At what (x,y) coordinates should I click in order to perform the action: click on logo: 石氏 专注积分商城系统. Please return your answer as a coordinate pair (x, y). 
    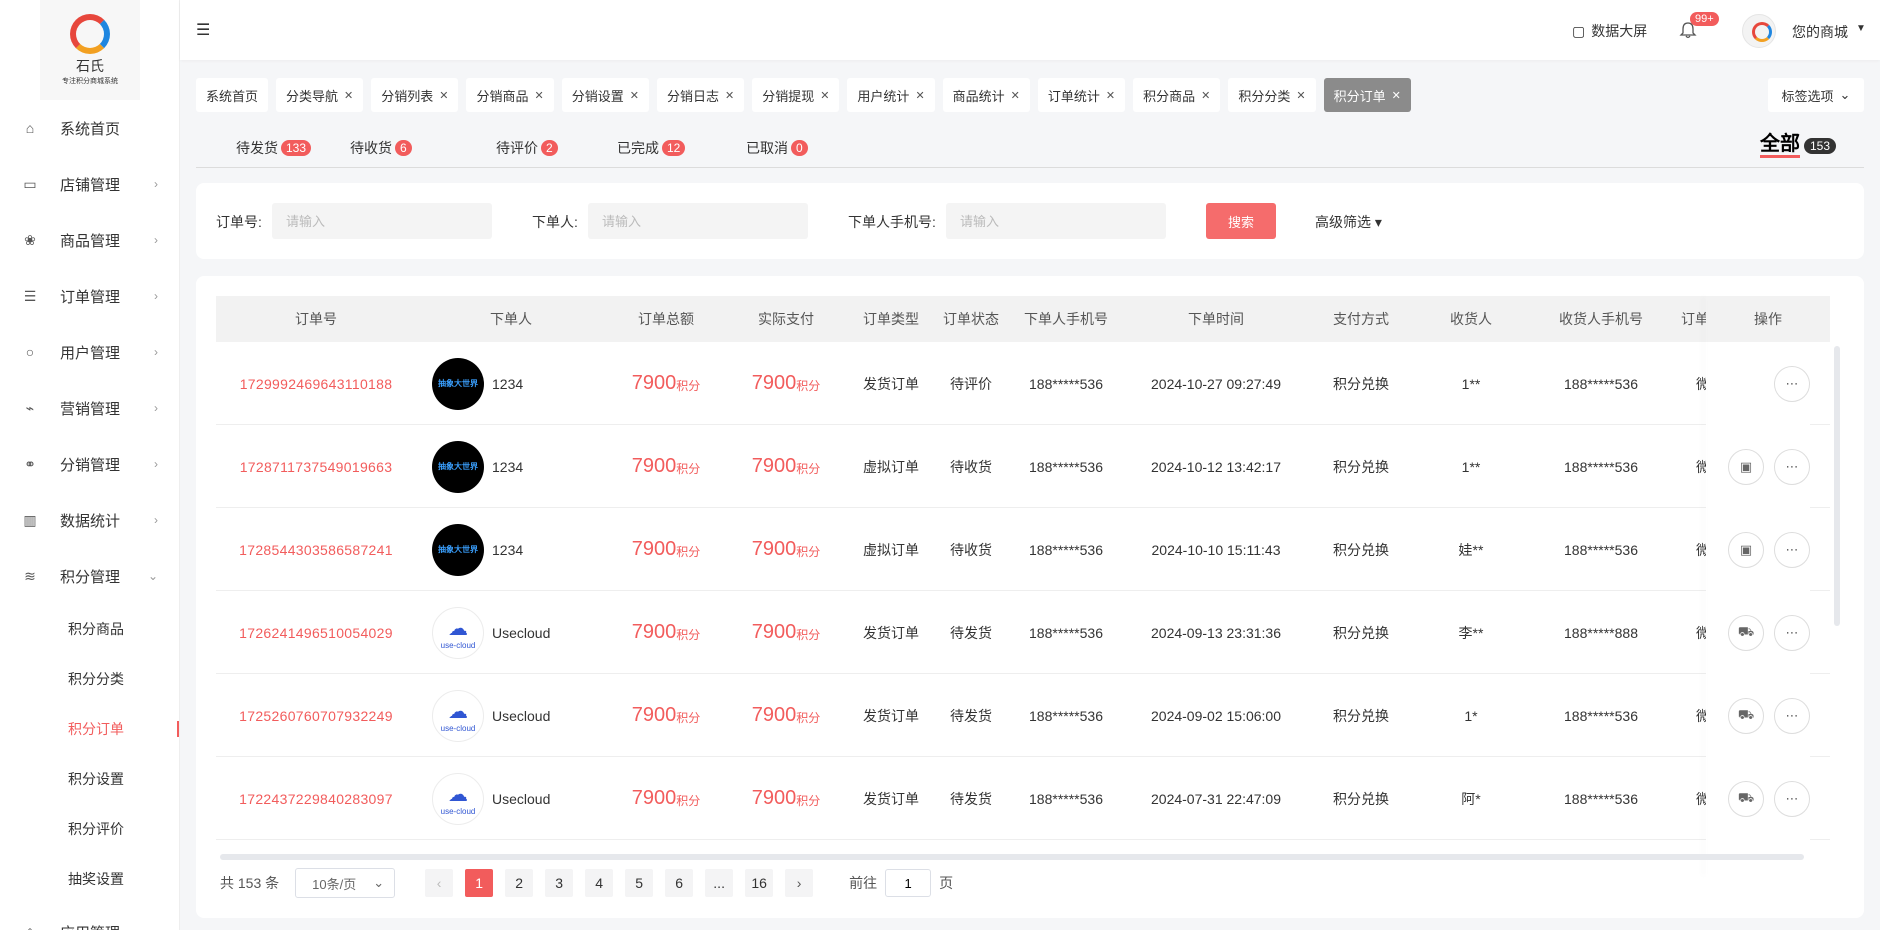
    Looking at the image, I should click on (90, 50).